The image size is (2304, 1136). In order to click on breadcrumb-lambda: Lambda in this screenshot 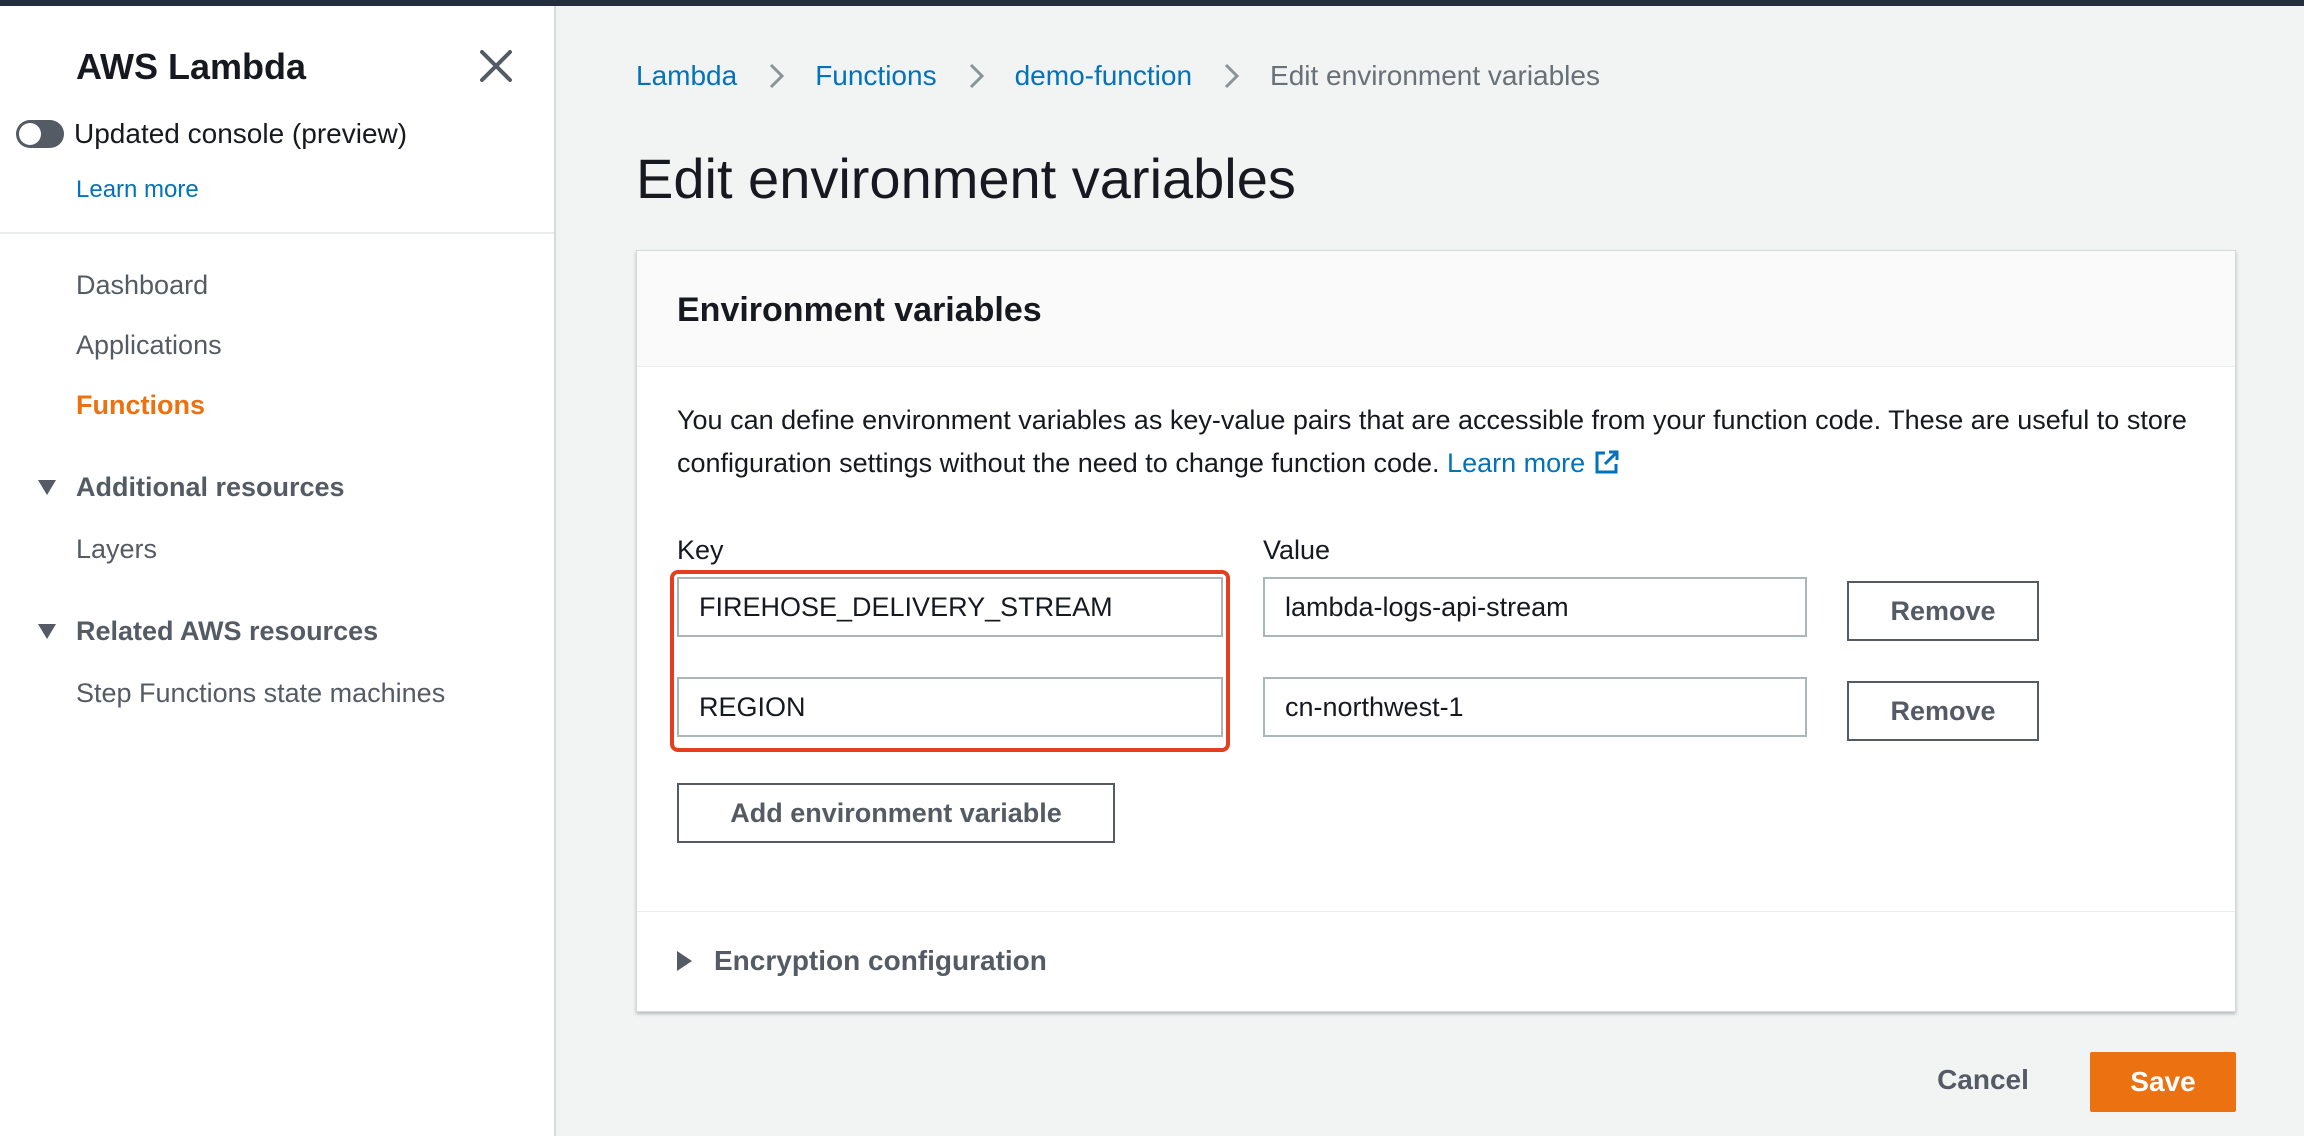, I will do `click(686, 76)`.